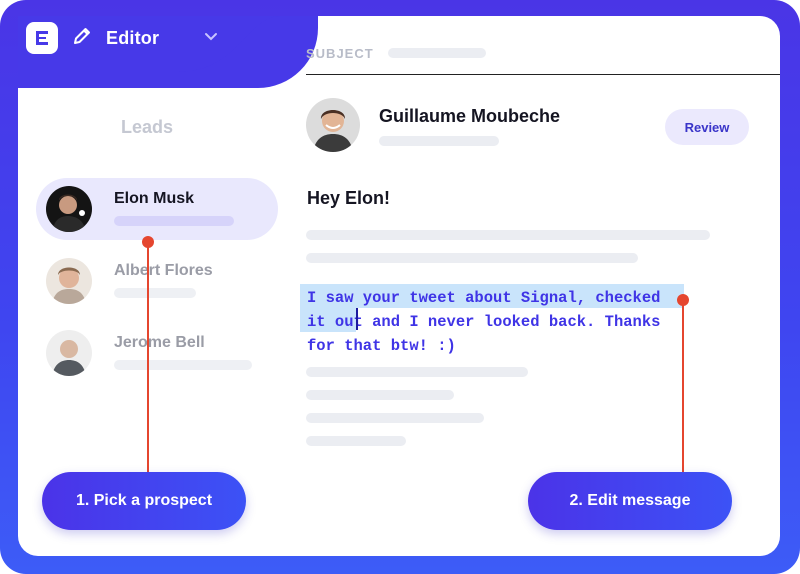 The width and height of the screenshot is (800, 574). I want to click on text-cursor, so click(357, 319).